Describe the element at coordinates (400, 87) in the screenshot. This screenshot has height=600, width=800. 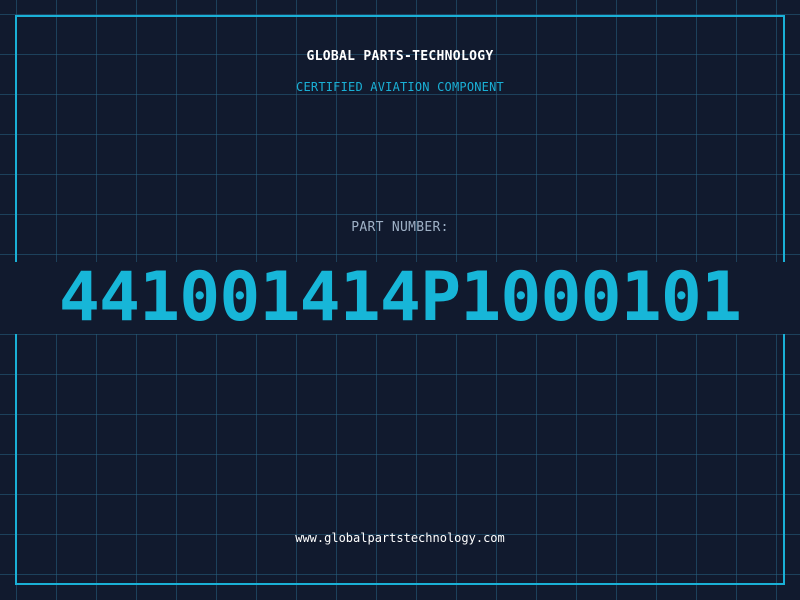
I see `certification-subtitle: CERTIFIED AVIATION COMPONENT` at that location.